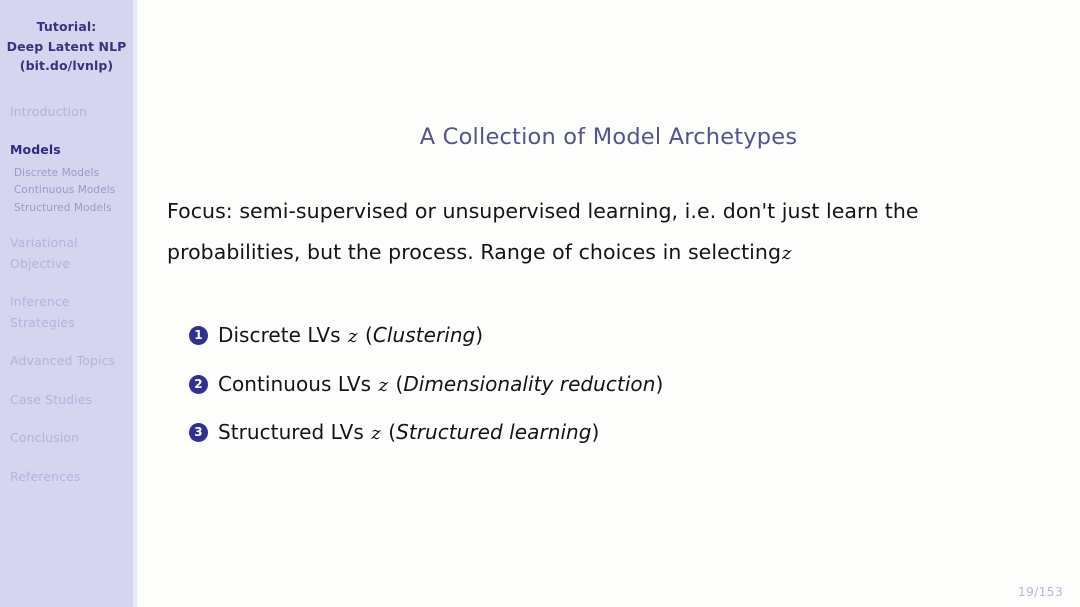 This screenshot has height=607, width=1080. What do you see at coordinates (529, 383) in the screenshot?
I see `list-item-emphasis: Dimensionality reduction` at bounding box center [529, 383].